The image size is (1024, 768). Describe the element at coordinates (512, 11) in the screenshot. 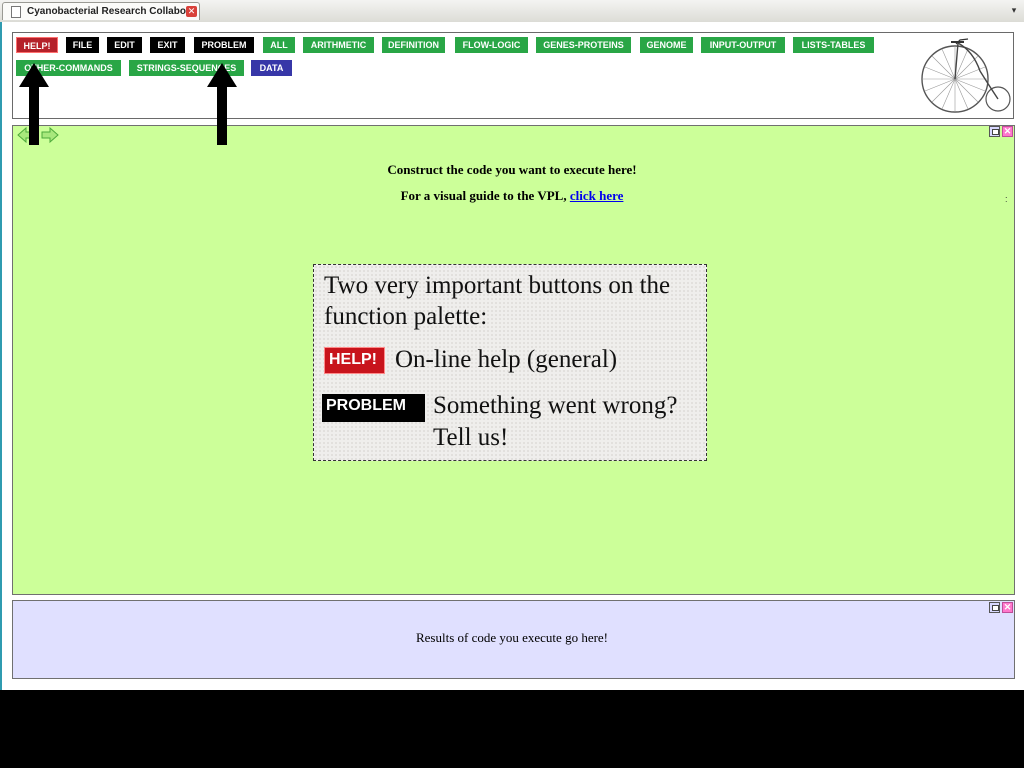

I see `browser-tab-bar: Cyanobacterial Research Collabo... ✕ ▾` at that location.